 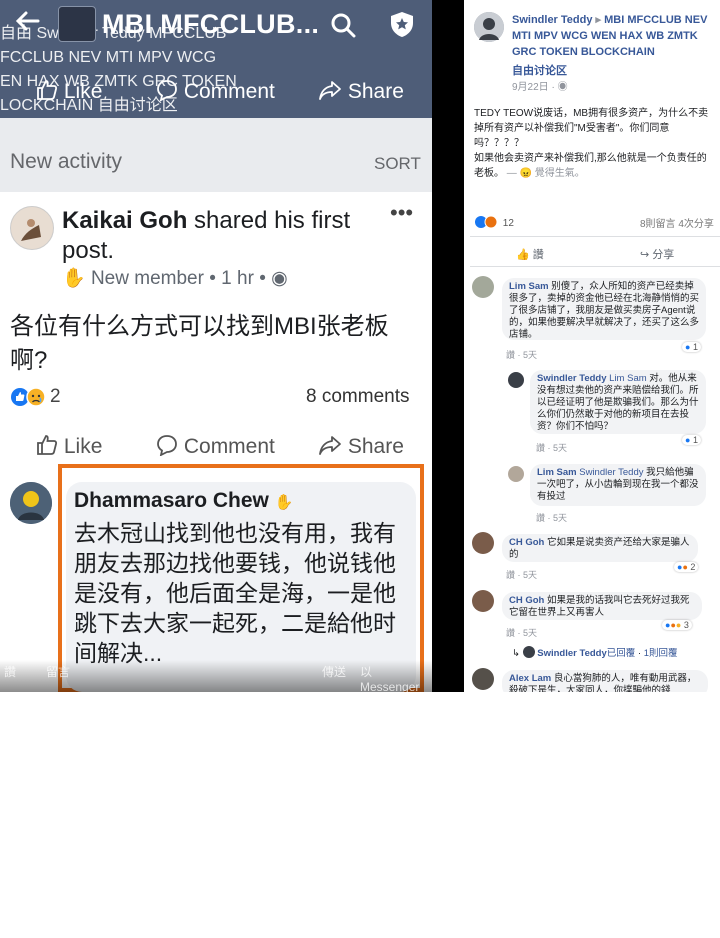 I want to click on reply-arrow-icon: ↳, so click(x=516, y=653).